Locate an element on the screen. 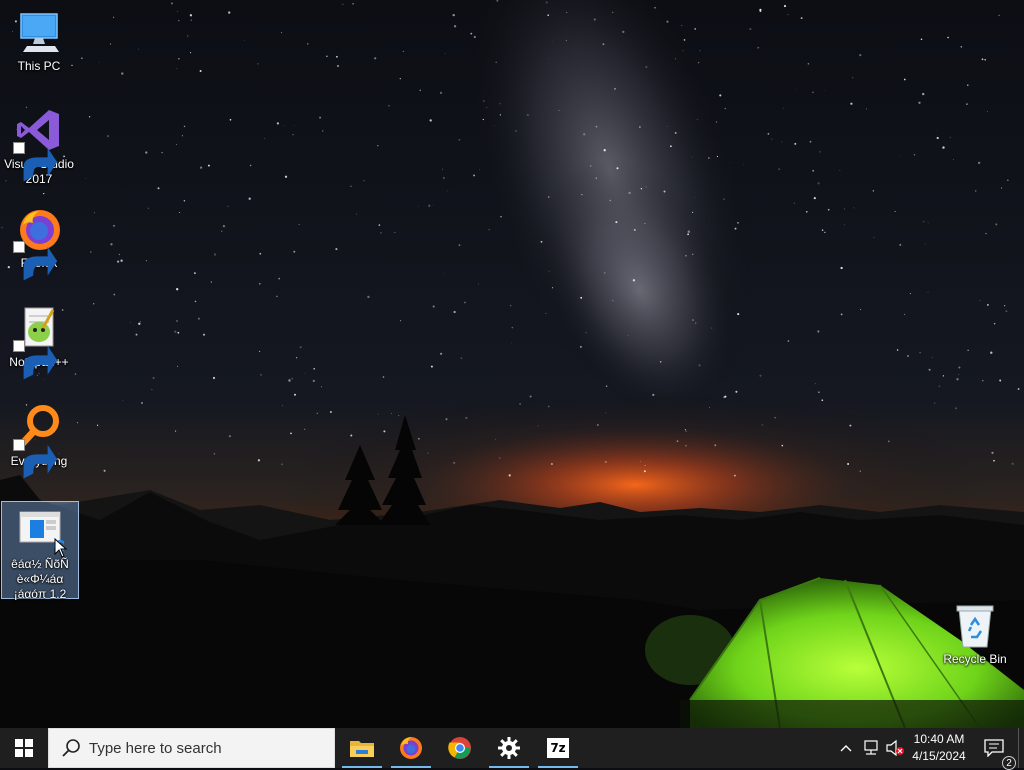 This screenshot has height=770, width=1024. taskbar-app-file-explorer is located at coordinates (362, 748).